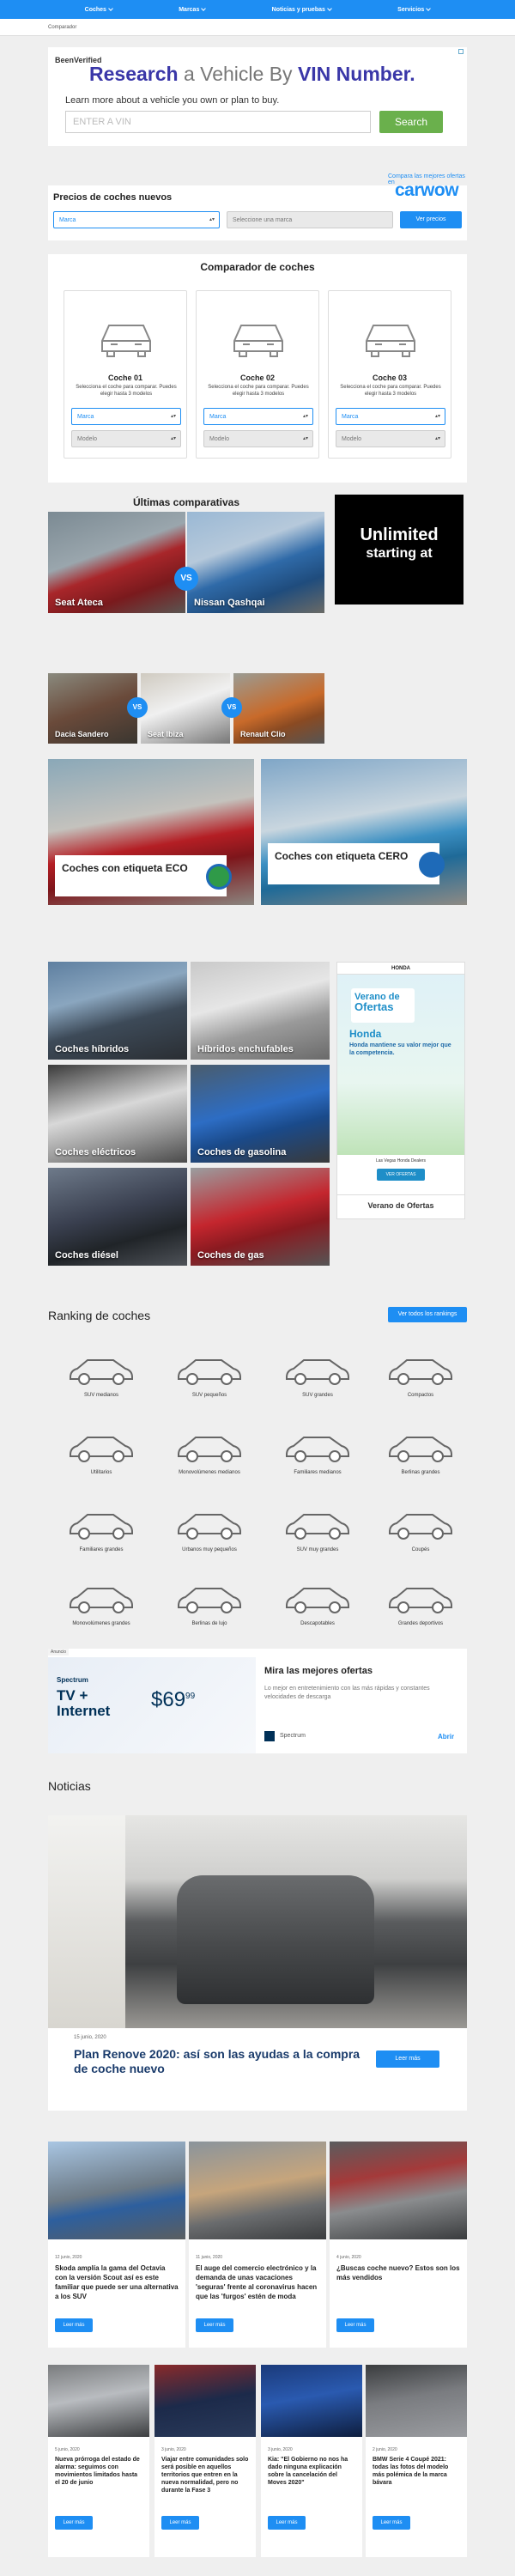 The height and width of the screenshot is (2576, 515). What do you see at coordinates (101, 1530) in the screenshot?
I see `ranking-item: Familiares grandes` at bounding box center [101, 1530].